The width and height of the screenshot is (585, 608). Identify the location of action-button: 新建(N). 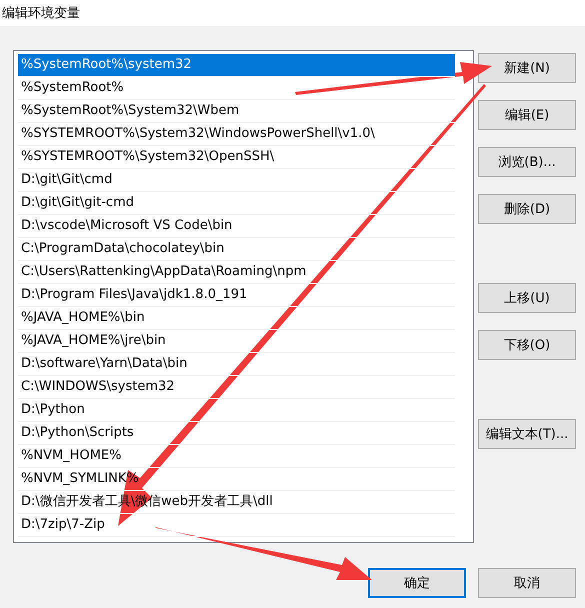
(527, 68).